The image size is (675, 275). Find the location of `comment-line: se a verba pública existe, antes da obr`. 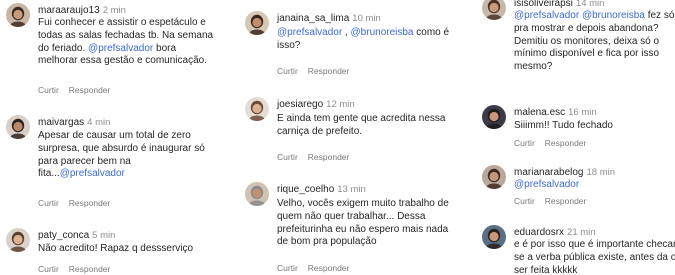

comment-line: se a verba pública existe, antes da obr is located at coordinates (594, 258).